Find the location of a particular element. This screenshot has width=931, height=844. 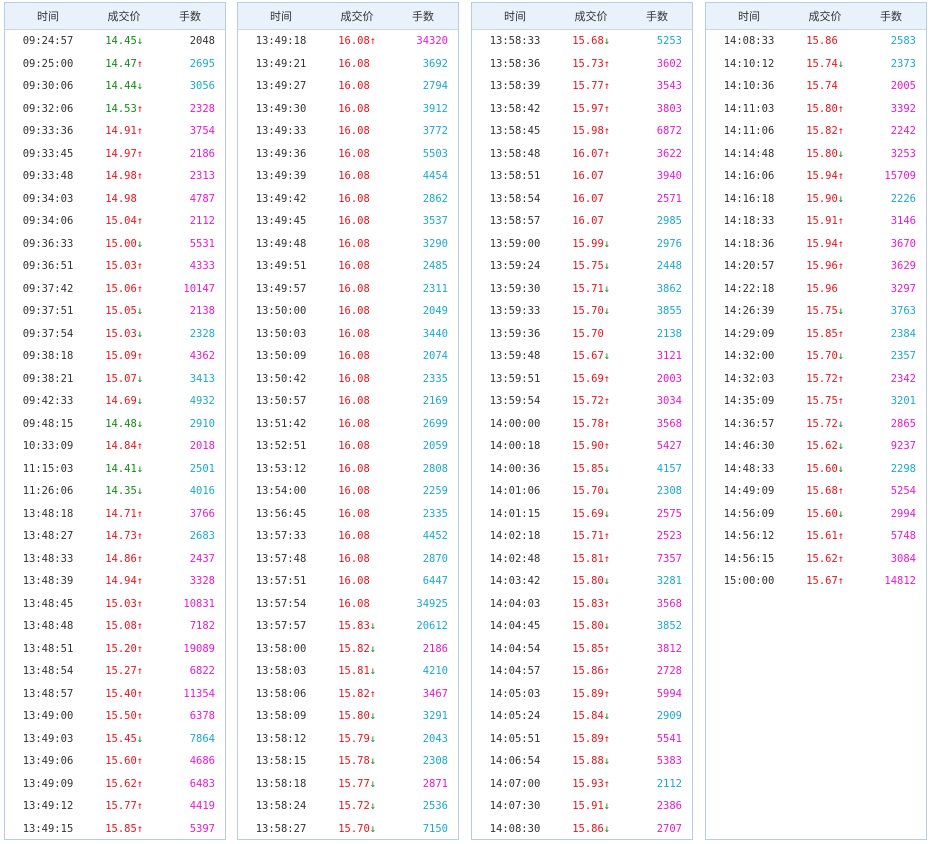

trade-price: 15.85↓ is located at coordinates (593, 469).